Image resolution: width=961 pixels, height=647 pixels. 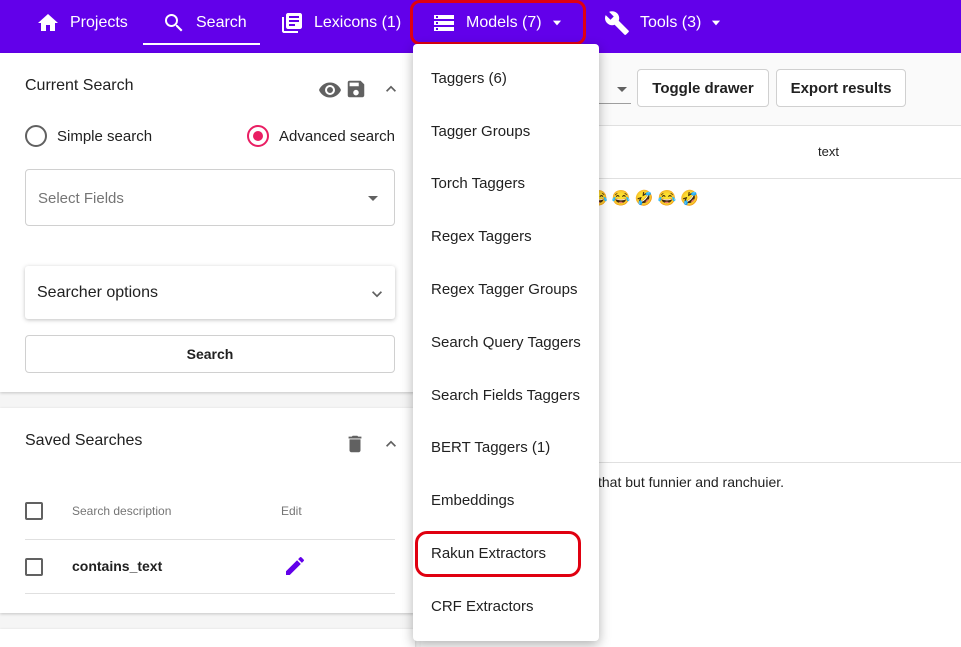 I want to click on saved-searches-title: Saved Searches, so click(x=84, y=440).